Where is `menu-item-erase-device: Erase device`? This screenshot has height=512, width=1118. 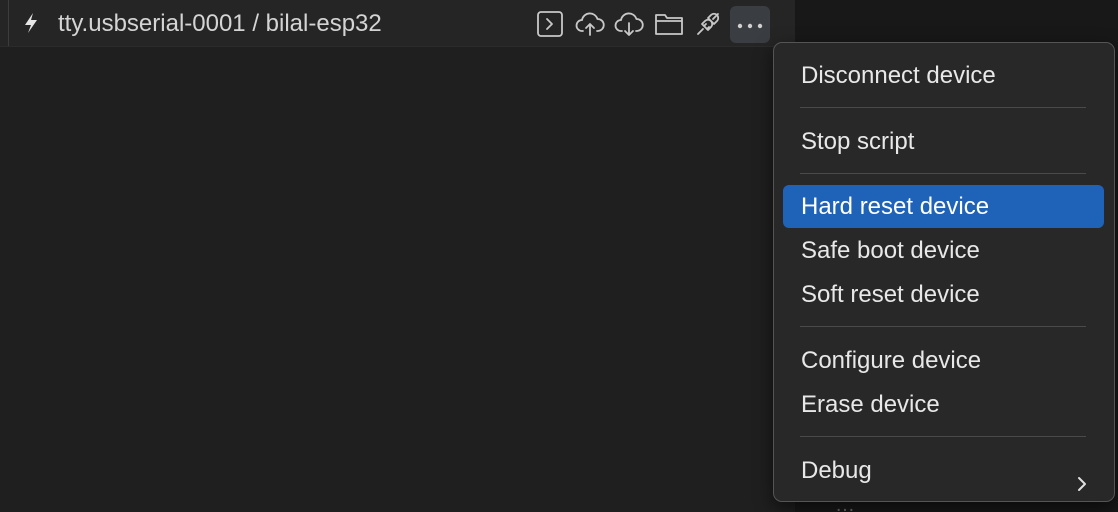 menu-item-erase-device: Erase device is located at coordinates (943, 404).